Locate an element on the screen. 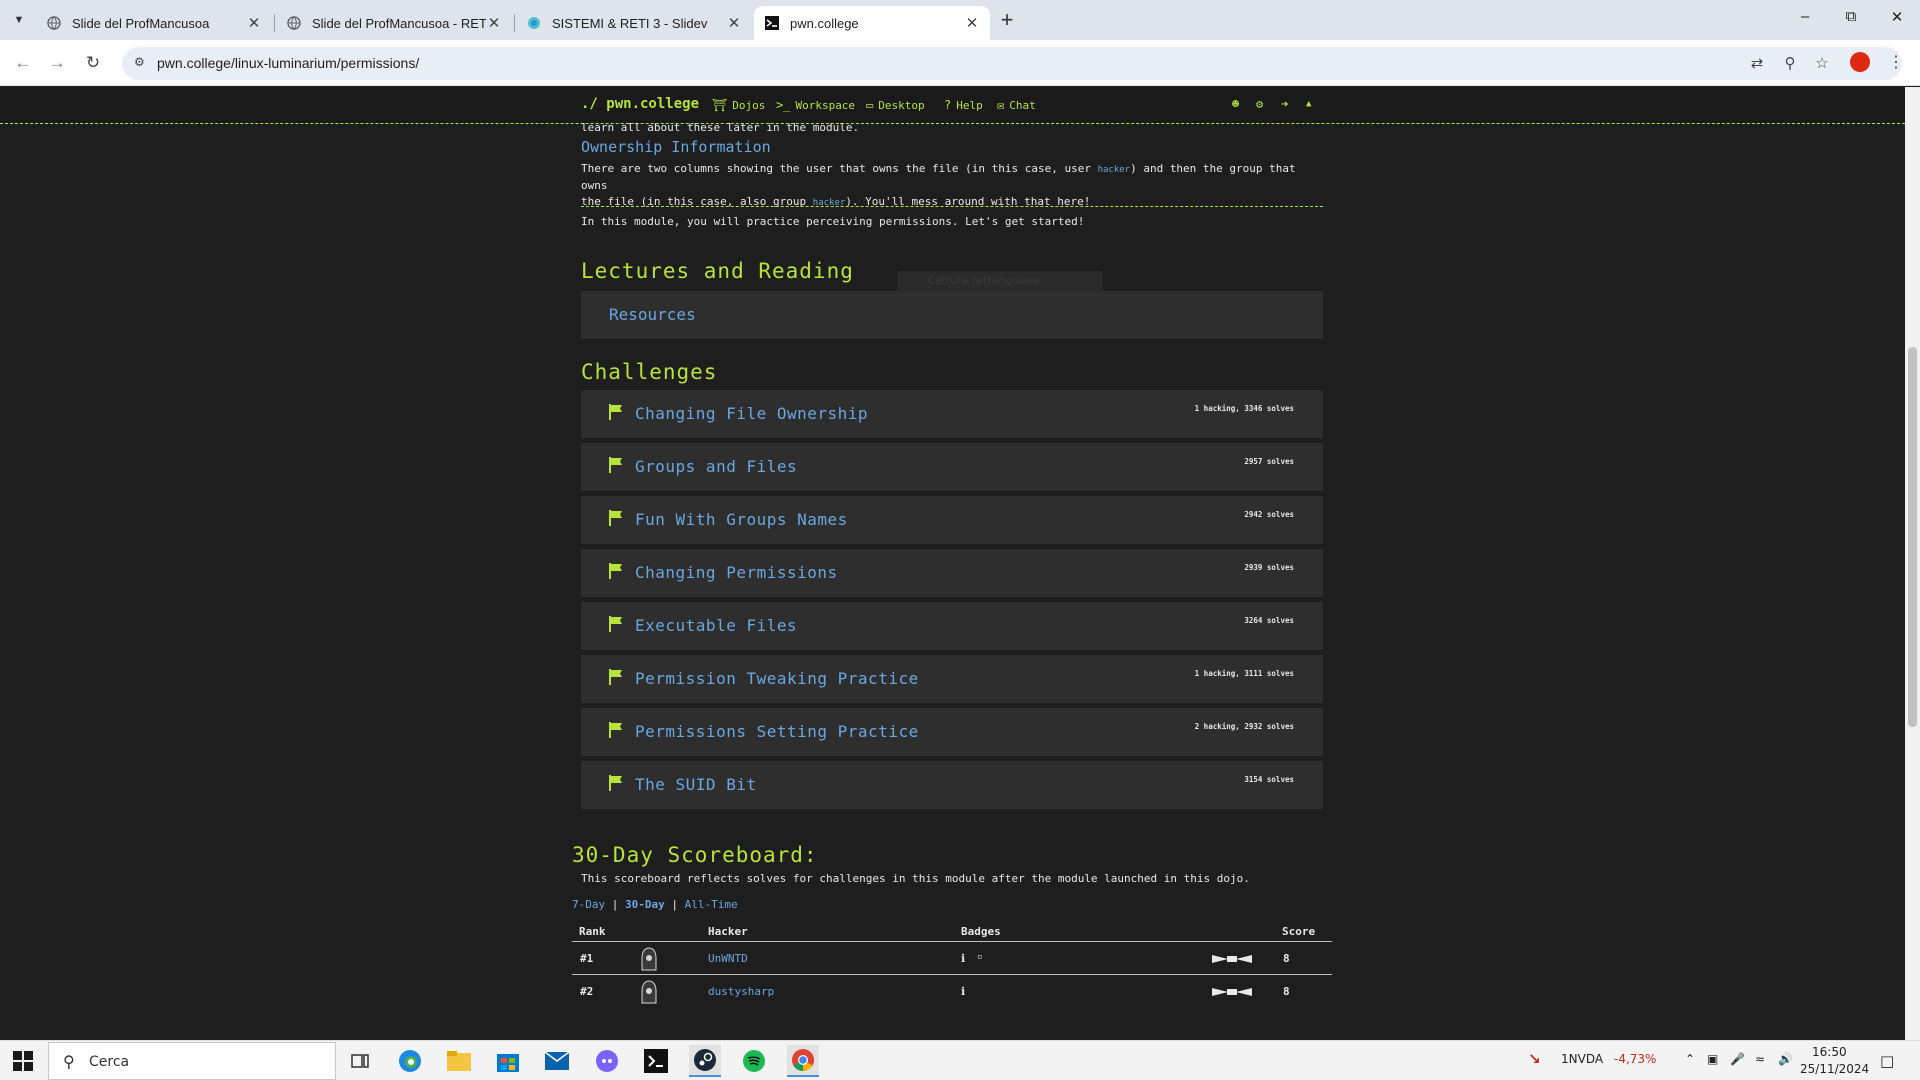 The image size is (1920, 1080). scrollbar-thumb is located at coordinates (1912, 537).